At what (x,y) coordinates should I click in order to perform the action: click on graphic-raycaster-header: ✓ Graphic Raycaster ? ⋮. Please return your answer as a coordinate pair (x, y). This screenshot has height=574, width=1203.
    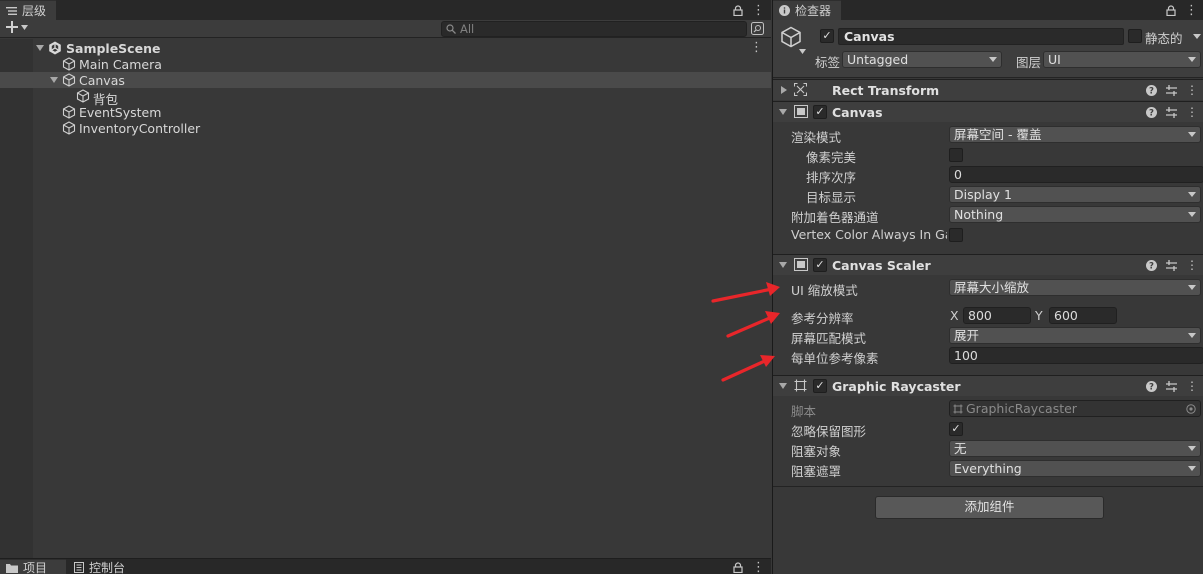
    Looking at the image, I should click on (988, 385).